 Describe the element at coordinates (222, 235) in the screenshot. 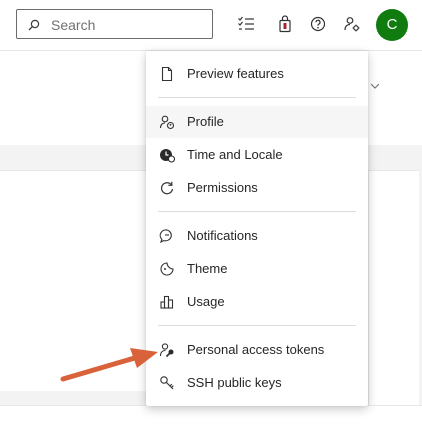

I see `menu-item-label: Notifications` at that location.